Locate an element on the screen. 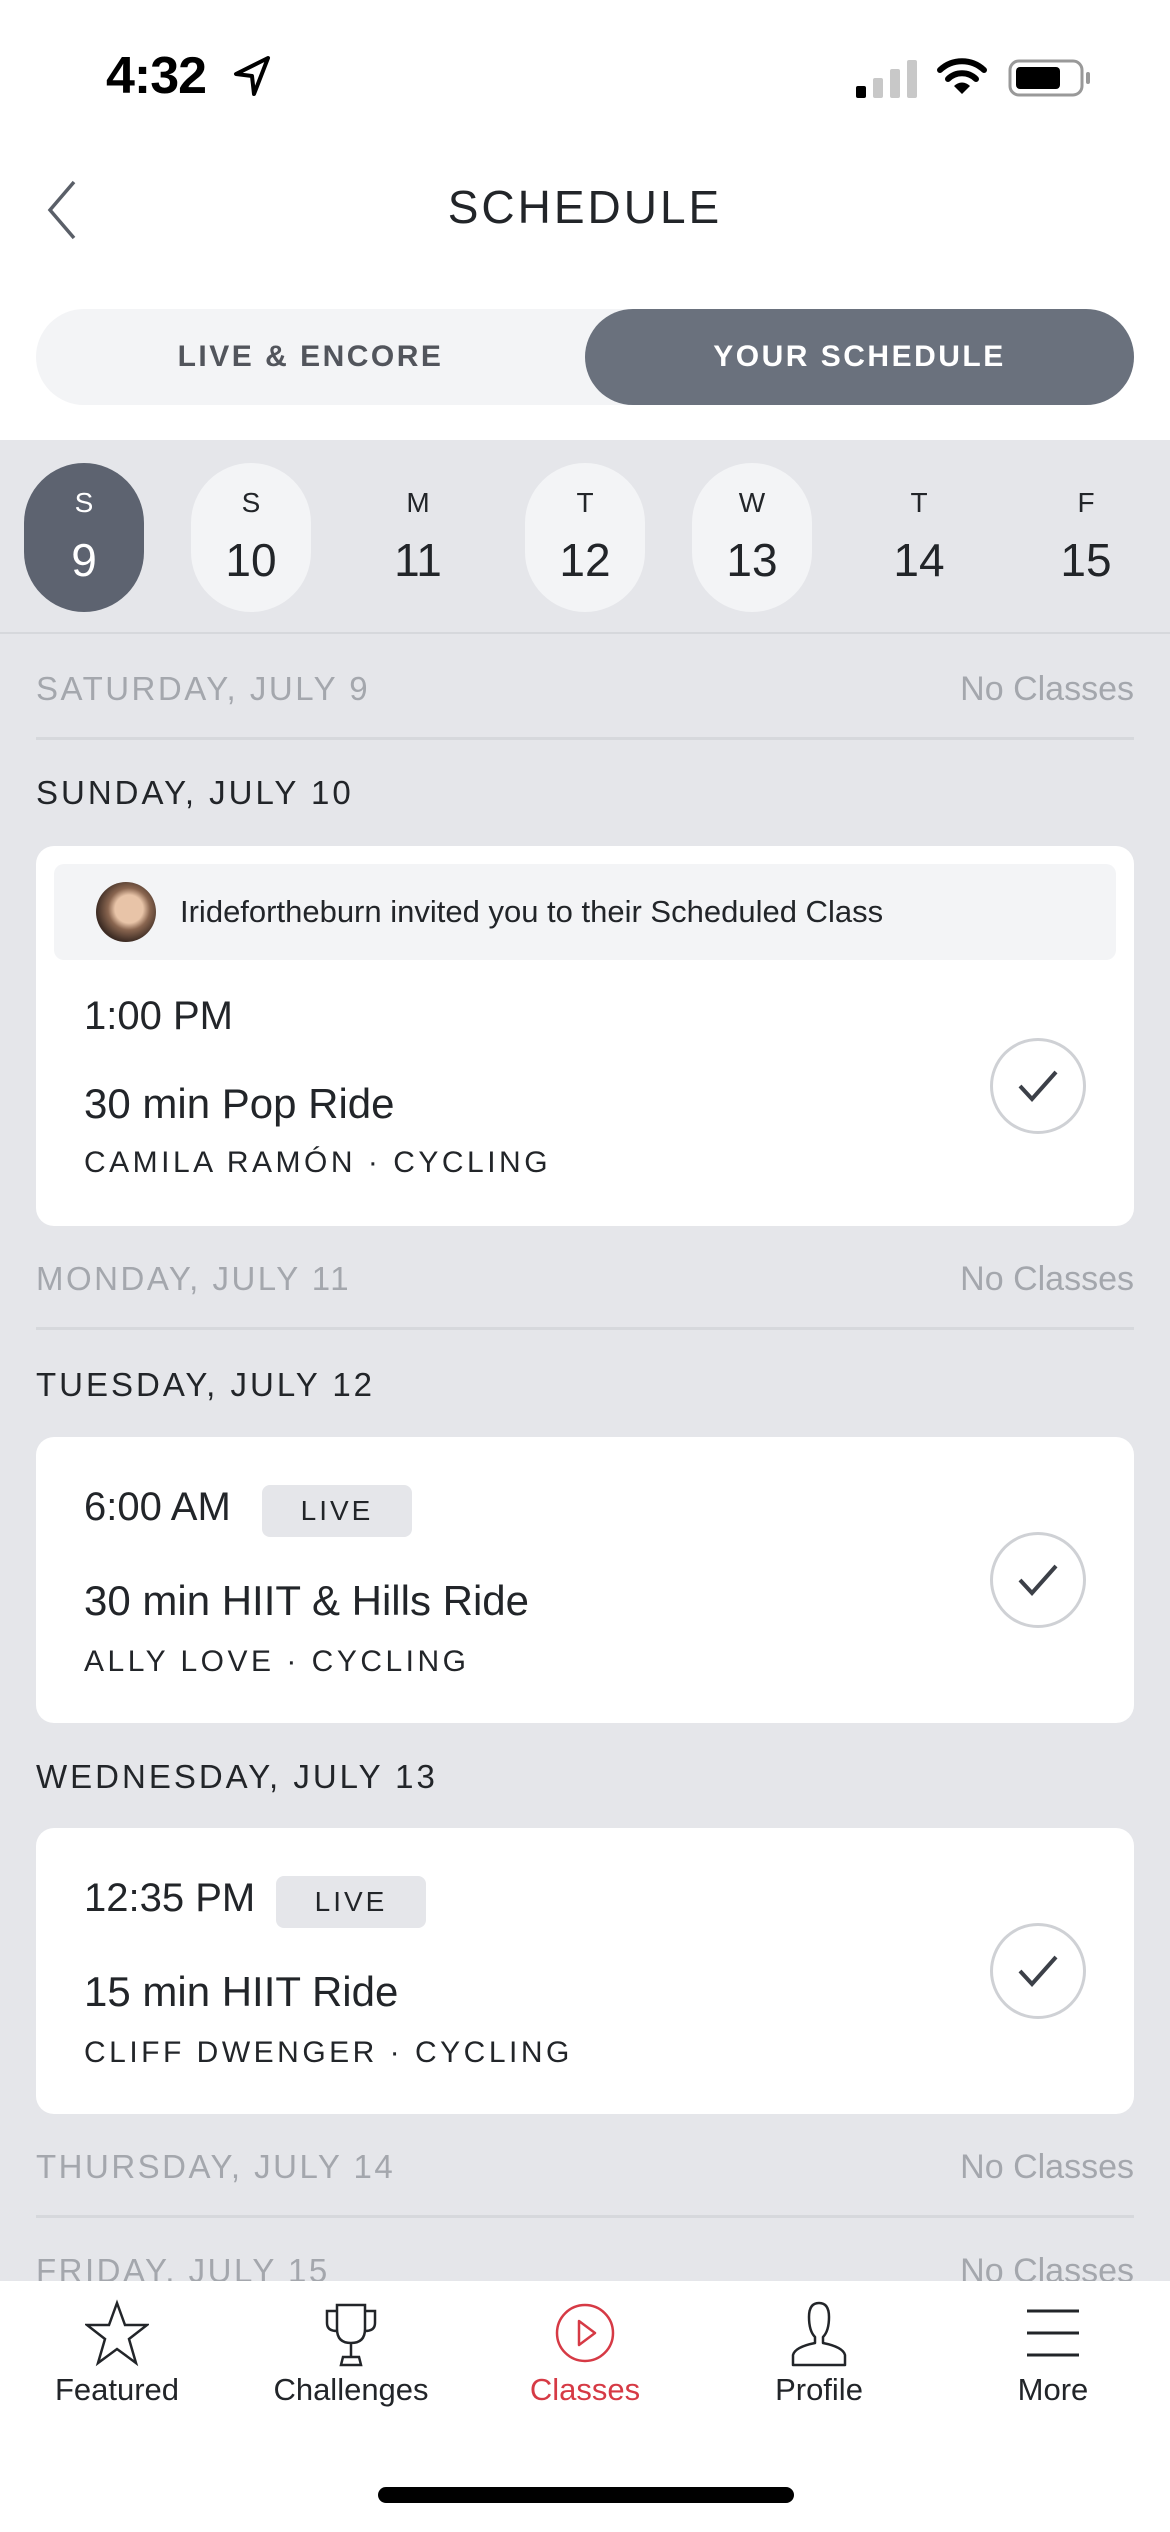 This screenshot has width=1170, height=2532. person-icon is located at coordinates (819, 2334).